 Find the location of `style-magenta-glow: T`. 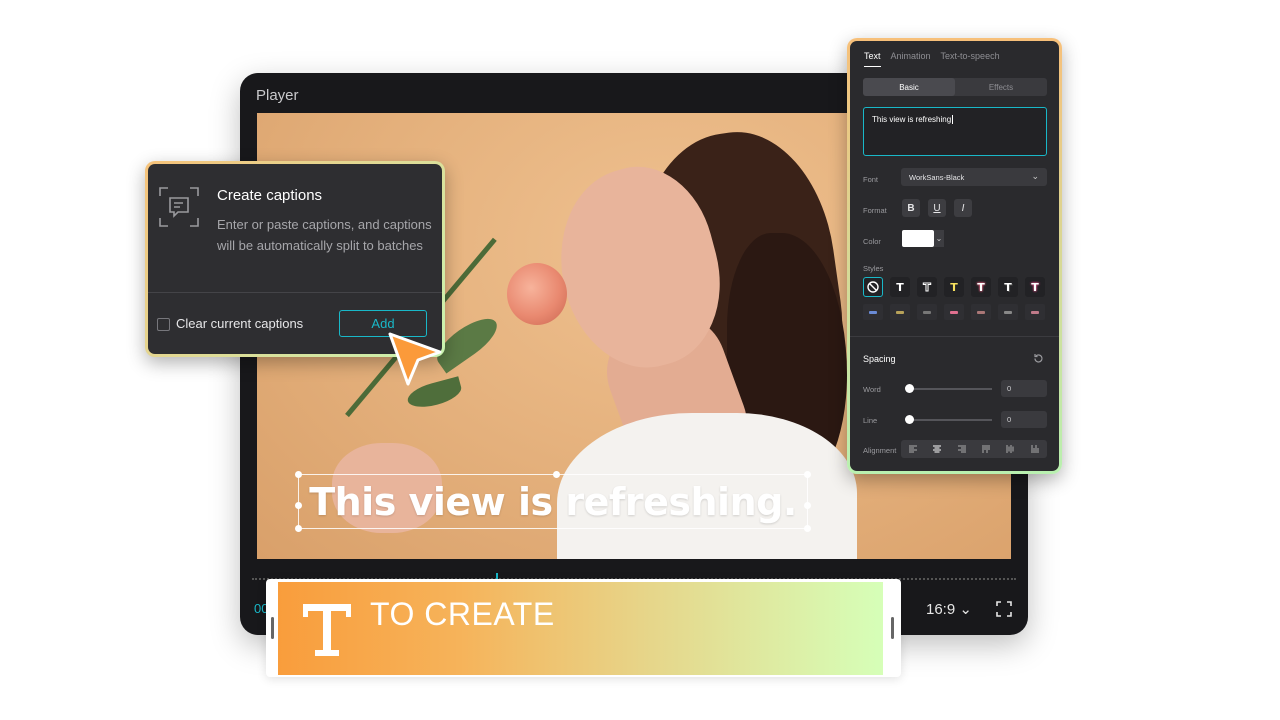

style-magenta-glow: T is located at coordinates (1035, 287).